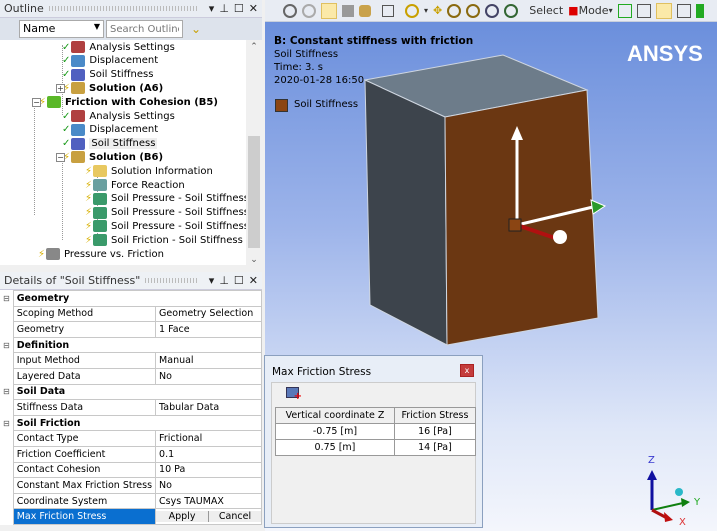 The image size is (717, 531). Describe the element at coordinates (473, 10) in the screenshot. I see `zoom-in-icon` at that location.